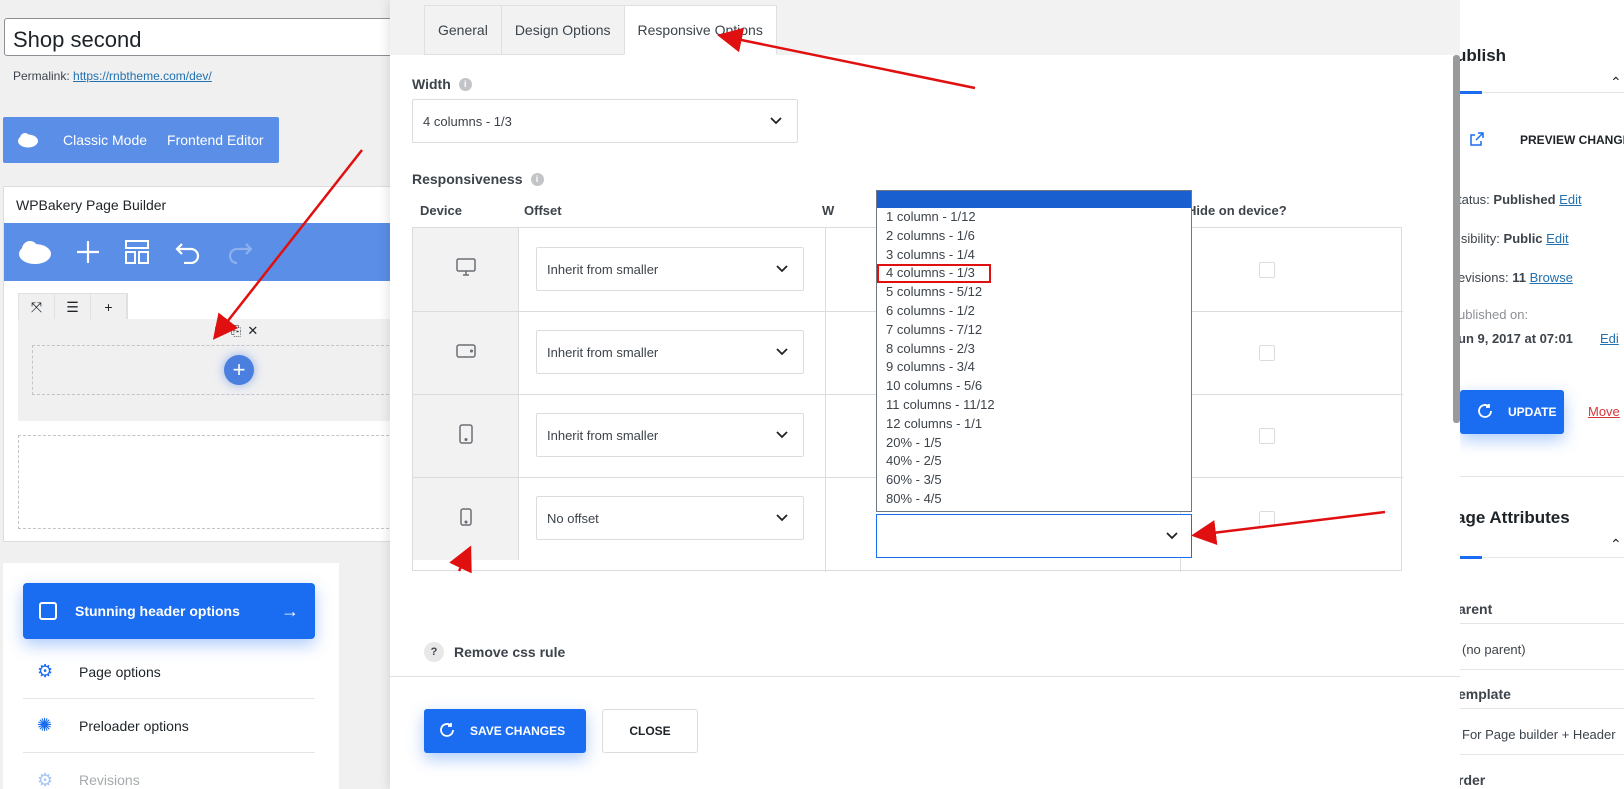  Describe the element at coordinates (215, 140) in the screenshot. I see `frontend-editor-button: Frontend Editor` at that location.